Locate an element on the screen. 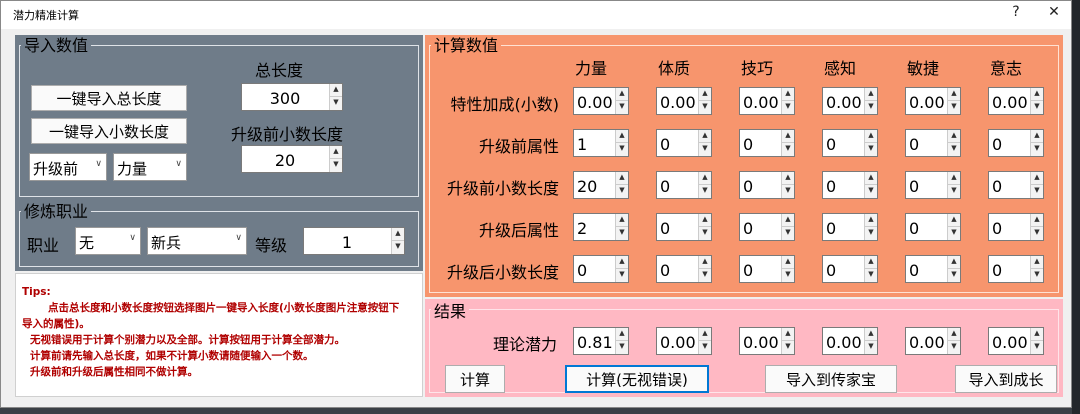  pre-upgrade-decimal-input-2: 0 ▲ ▼ is located at coordinates (767, 185).